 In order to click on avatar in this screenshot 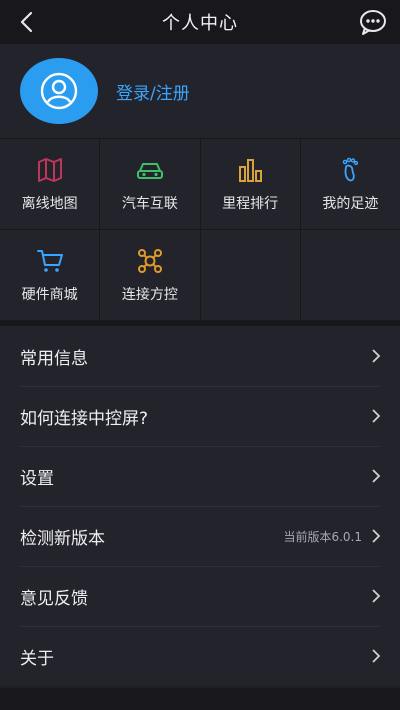, I will do `click(59, 91)`.